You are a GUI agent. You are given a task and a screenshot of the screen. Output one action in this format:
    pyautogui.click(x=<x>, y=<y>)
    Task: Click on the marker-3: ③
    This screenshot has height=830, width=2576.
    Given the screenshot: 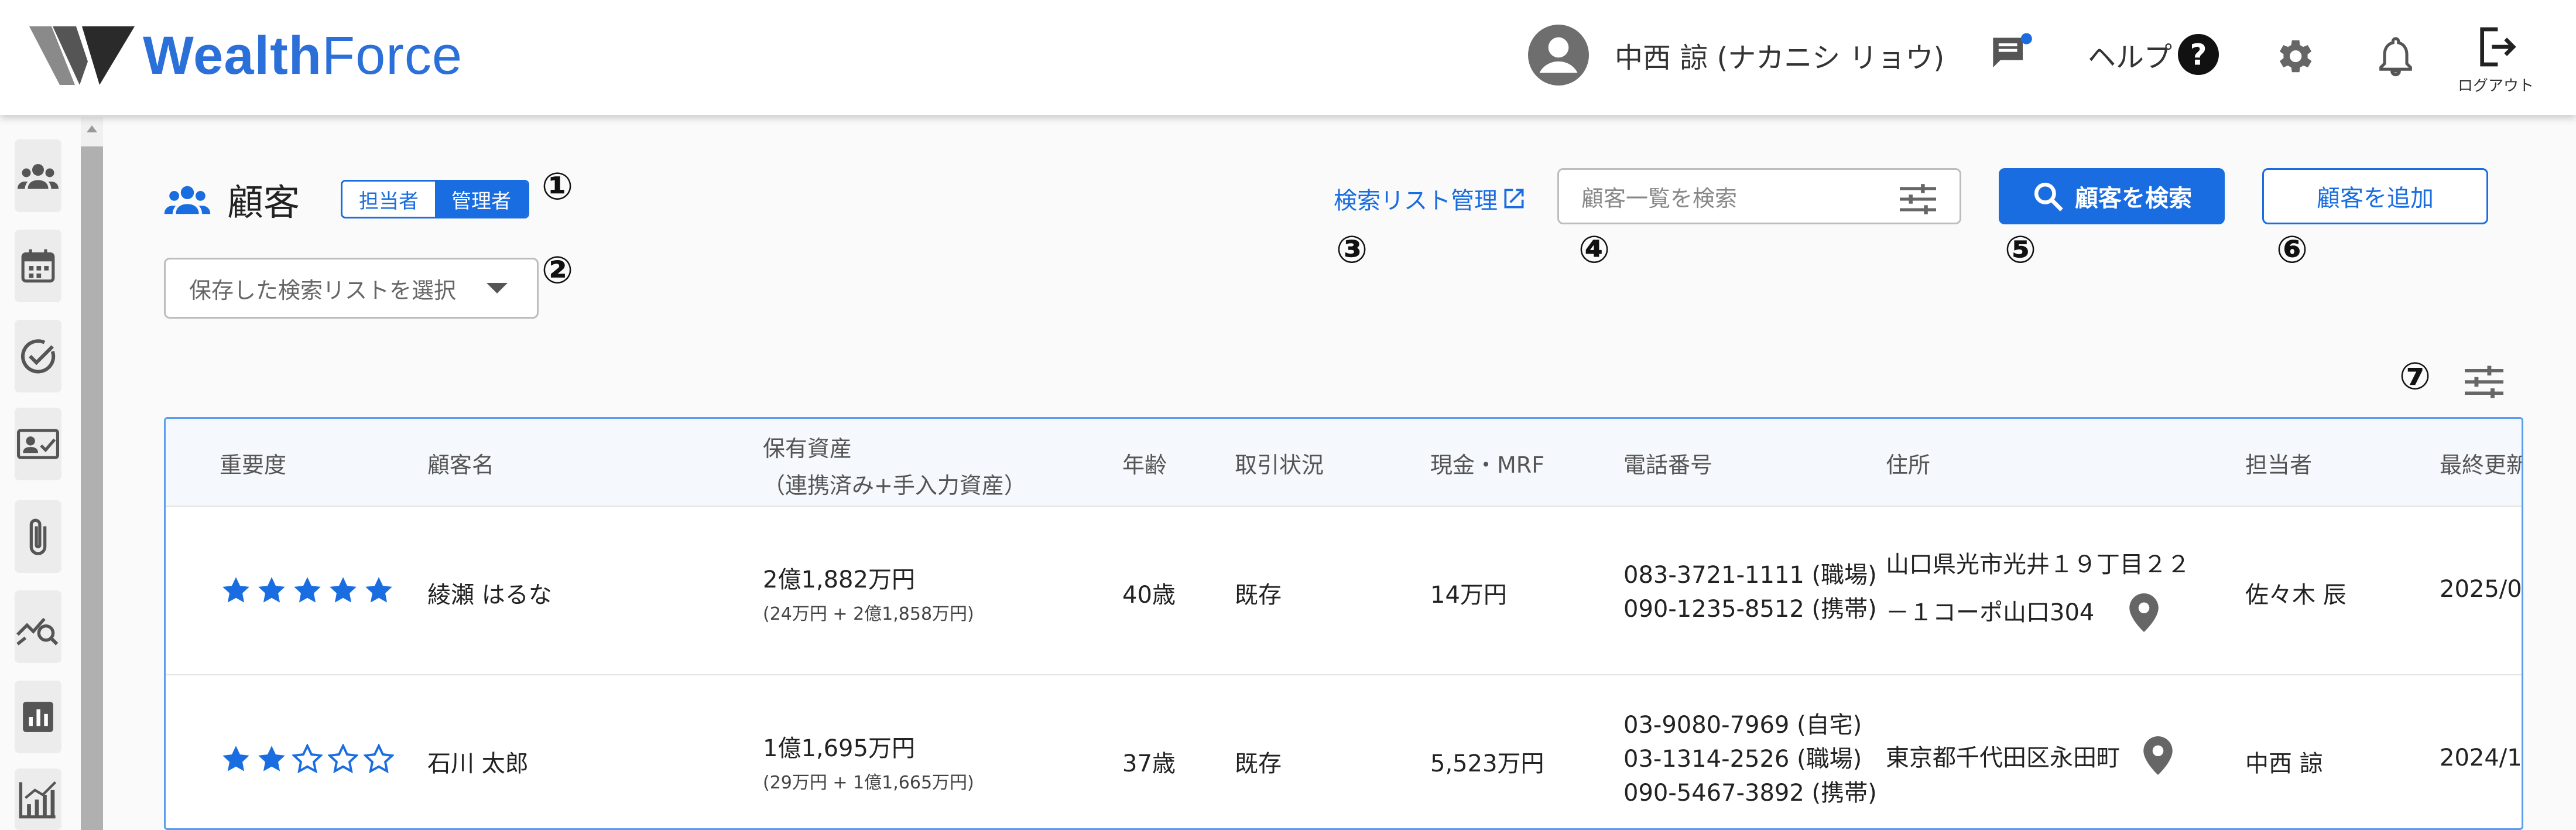 What is the action you would take?
    pyautogui.click(x=1352, y=250)
    